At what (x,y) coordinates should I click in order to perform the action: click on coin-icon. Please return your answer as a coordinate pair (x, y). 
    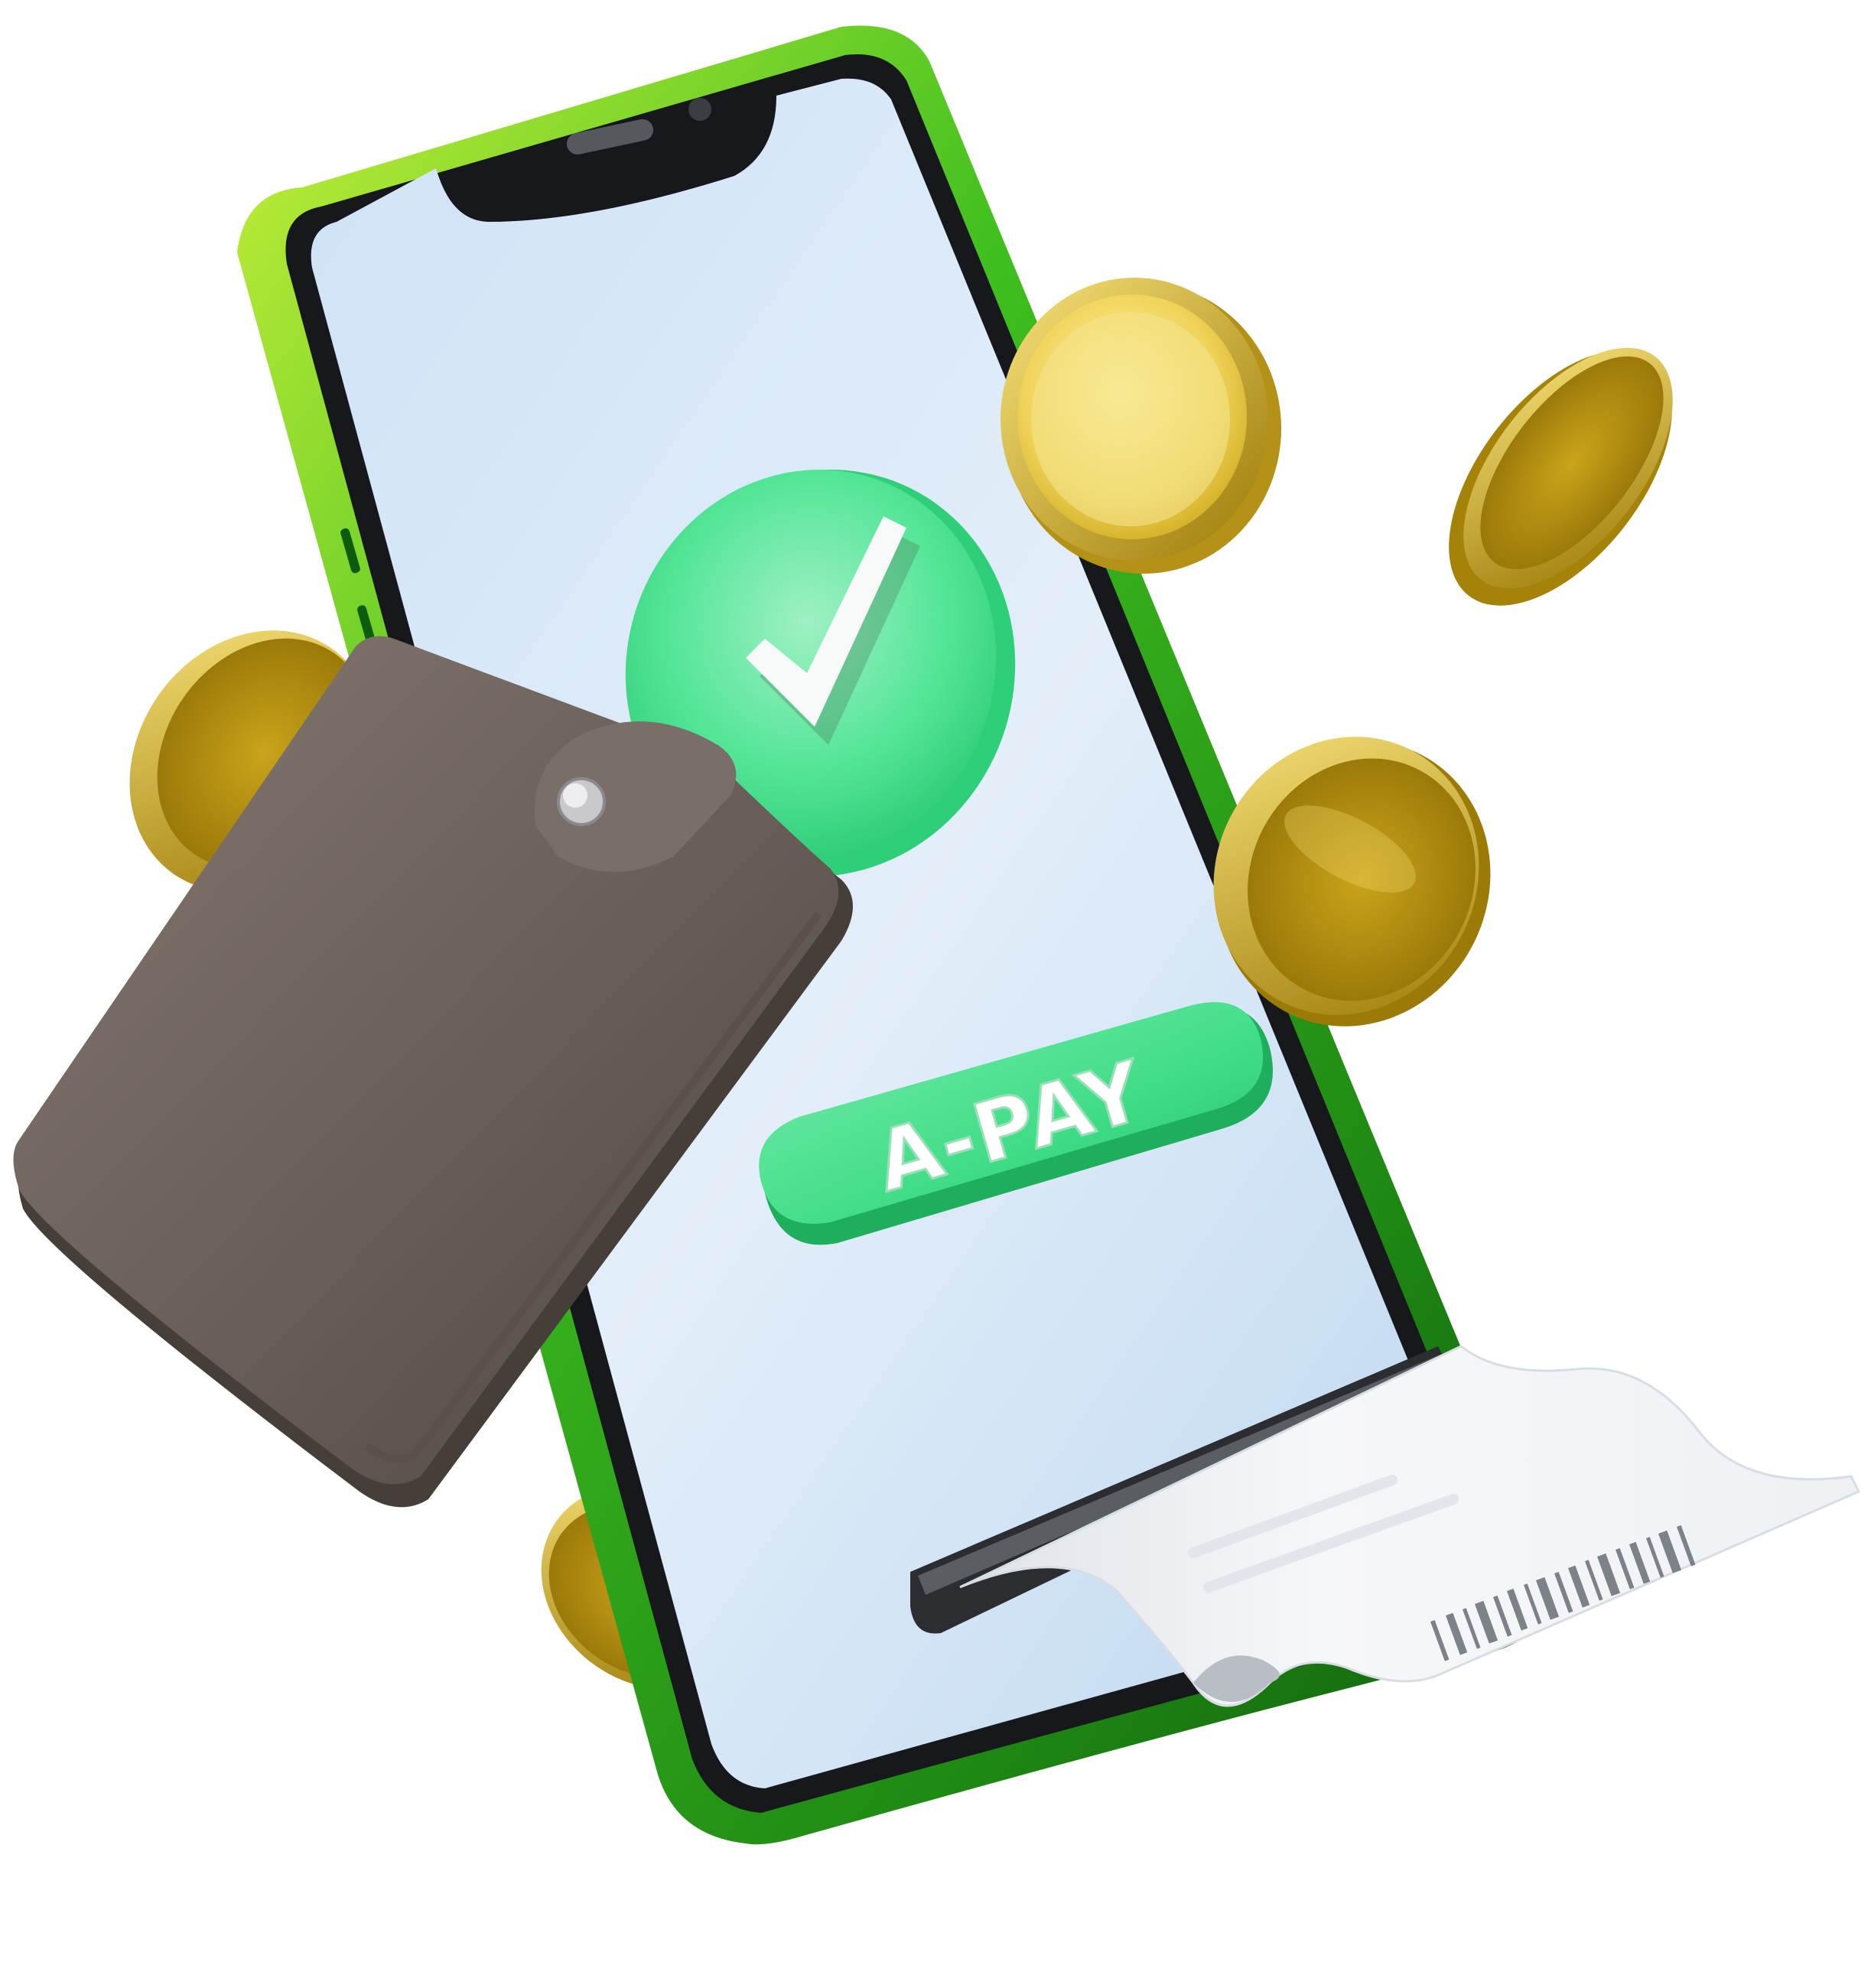
    Looking at the image, I should click on (1561, 476).